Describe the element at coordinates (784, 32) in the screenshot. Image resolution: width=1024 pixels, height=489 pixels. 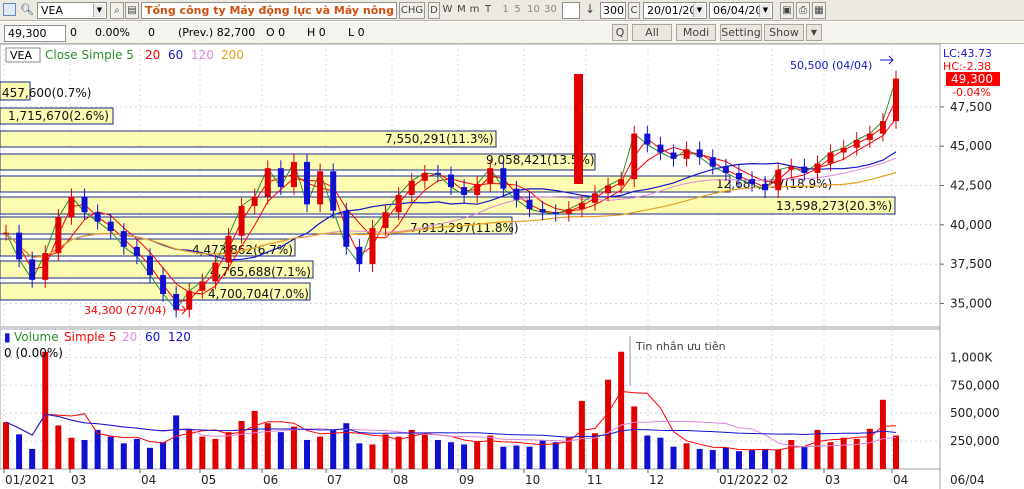
I see `show-button: Show` at that location.